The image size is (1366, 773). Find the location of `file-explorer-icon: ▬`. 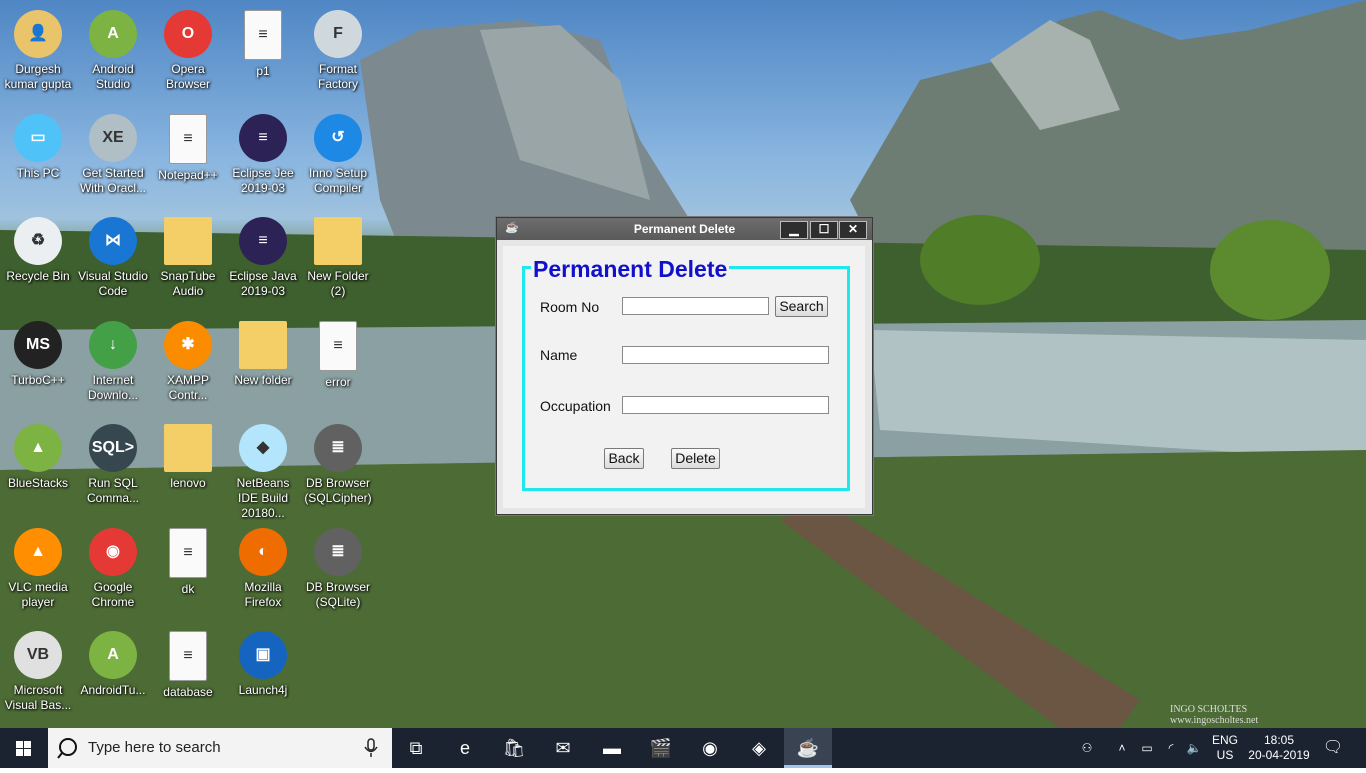

file-explorer-icon: ▬ is located at coordinates (612, 748).